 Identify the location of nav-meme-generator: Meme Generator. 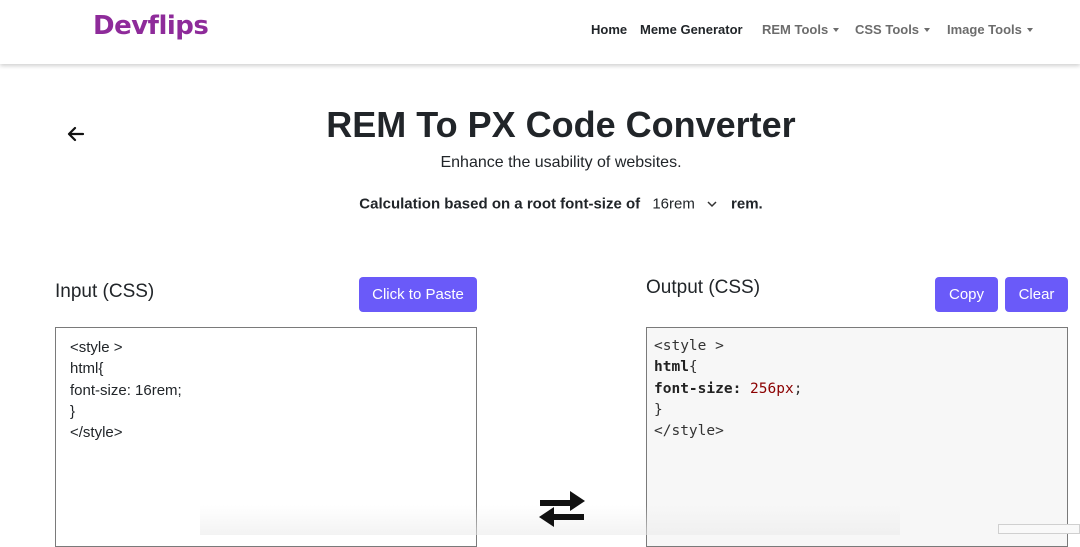
(691, 29).